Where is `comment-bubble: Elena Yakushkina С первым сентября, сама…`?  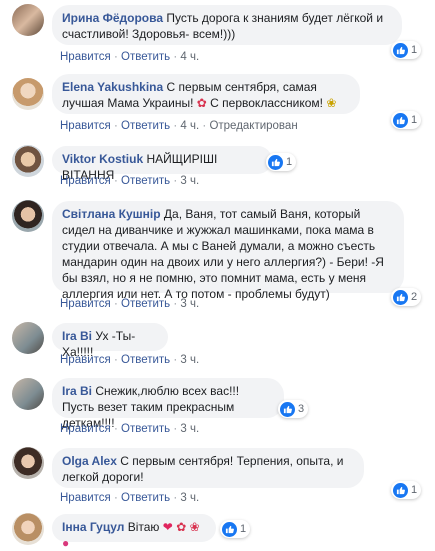 comment-bubble: Elena Yakushkina С первым сентября, сама… is located at coordinates (206, 94).